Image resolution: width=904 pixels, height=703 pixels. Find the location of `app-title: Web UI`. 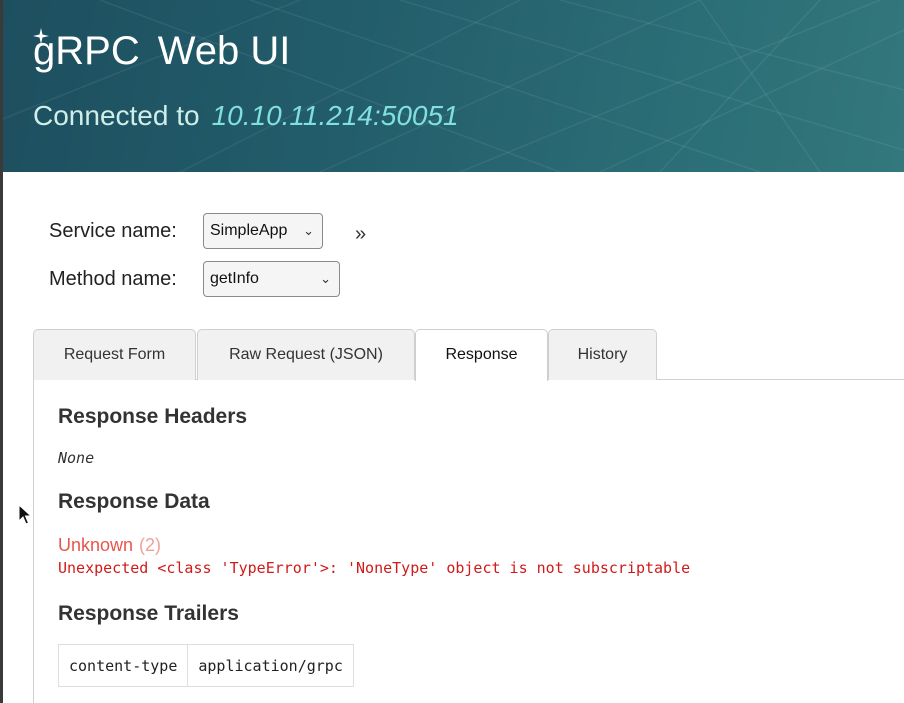

app-title: Web UI is located at coordinates (224, 51).